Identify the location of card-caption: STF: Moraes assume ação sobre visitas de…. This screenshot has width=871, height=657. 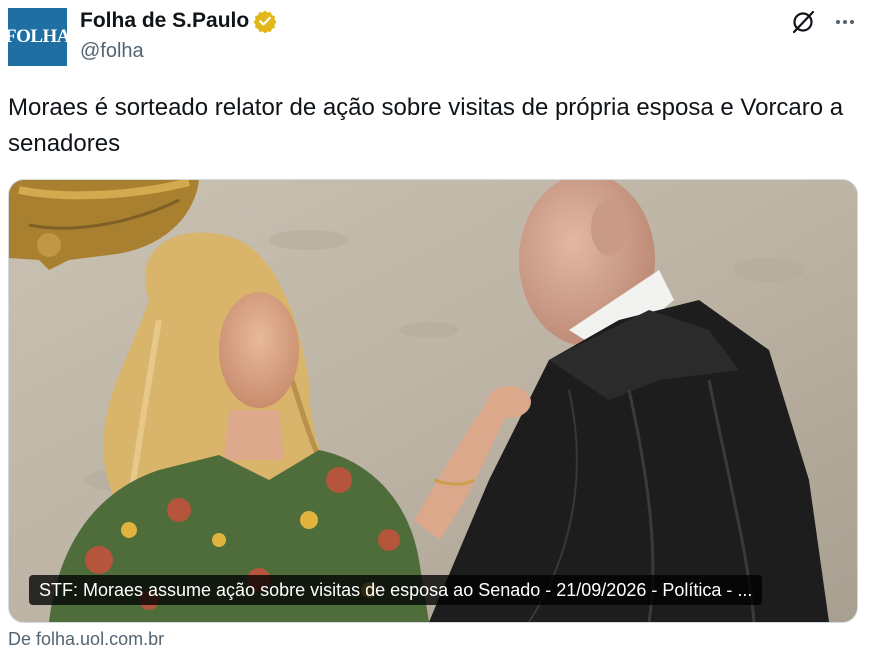
(396, 590).